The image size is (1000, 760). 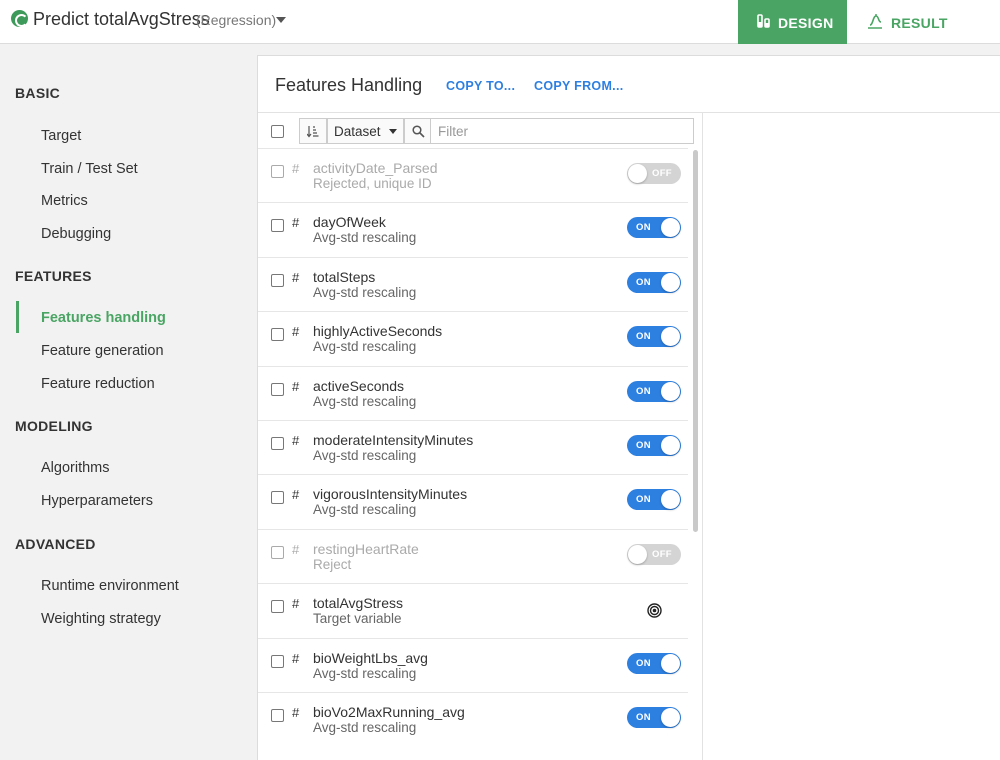 What do you see at coordinates (389, 712) in the screenshot?
I see `feature-name: bioVo2MaxRunning_avg` at bounding box center [389, 712].